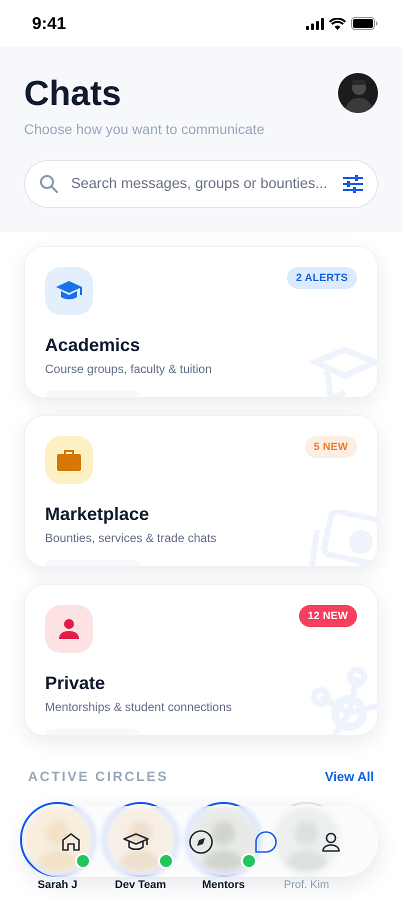  Describe the element at coordinates (131, 538) in the screenshot. I see `category-description: Bounties, services & trade chats` at that location.